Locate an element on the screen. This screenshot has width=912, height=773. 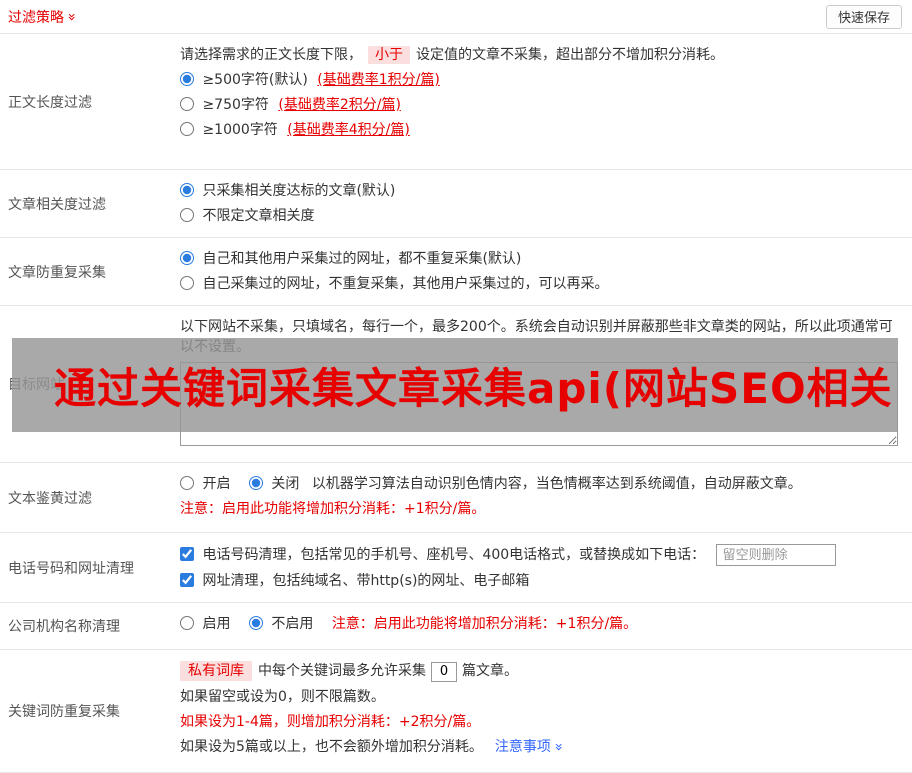
dedupe-option-self-only-text: 自己采集过的网址，不重复采集，其他用户采集过的，可以再采。 is located at coordinates (405, 284).